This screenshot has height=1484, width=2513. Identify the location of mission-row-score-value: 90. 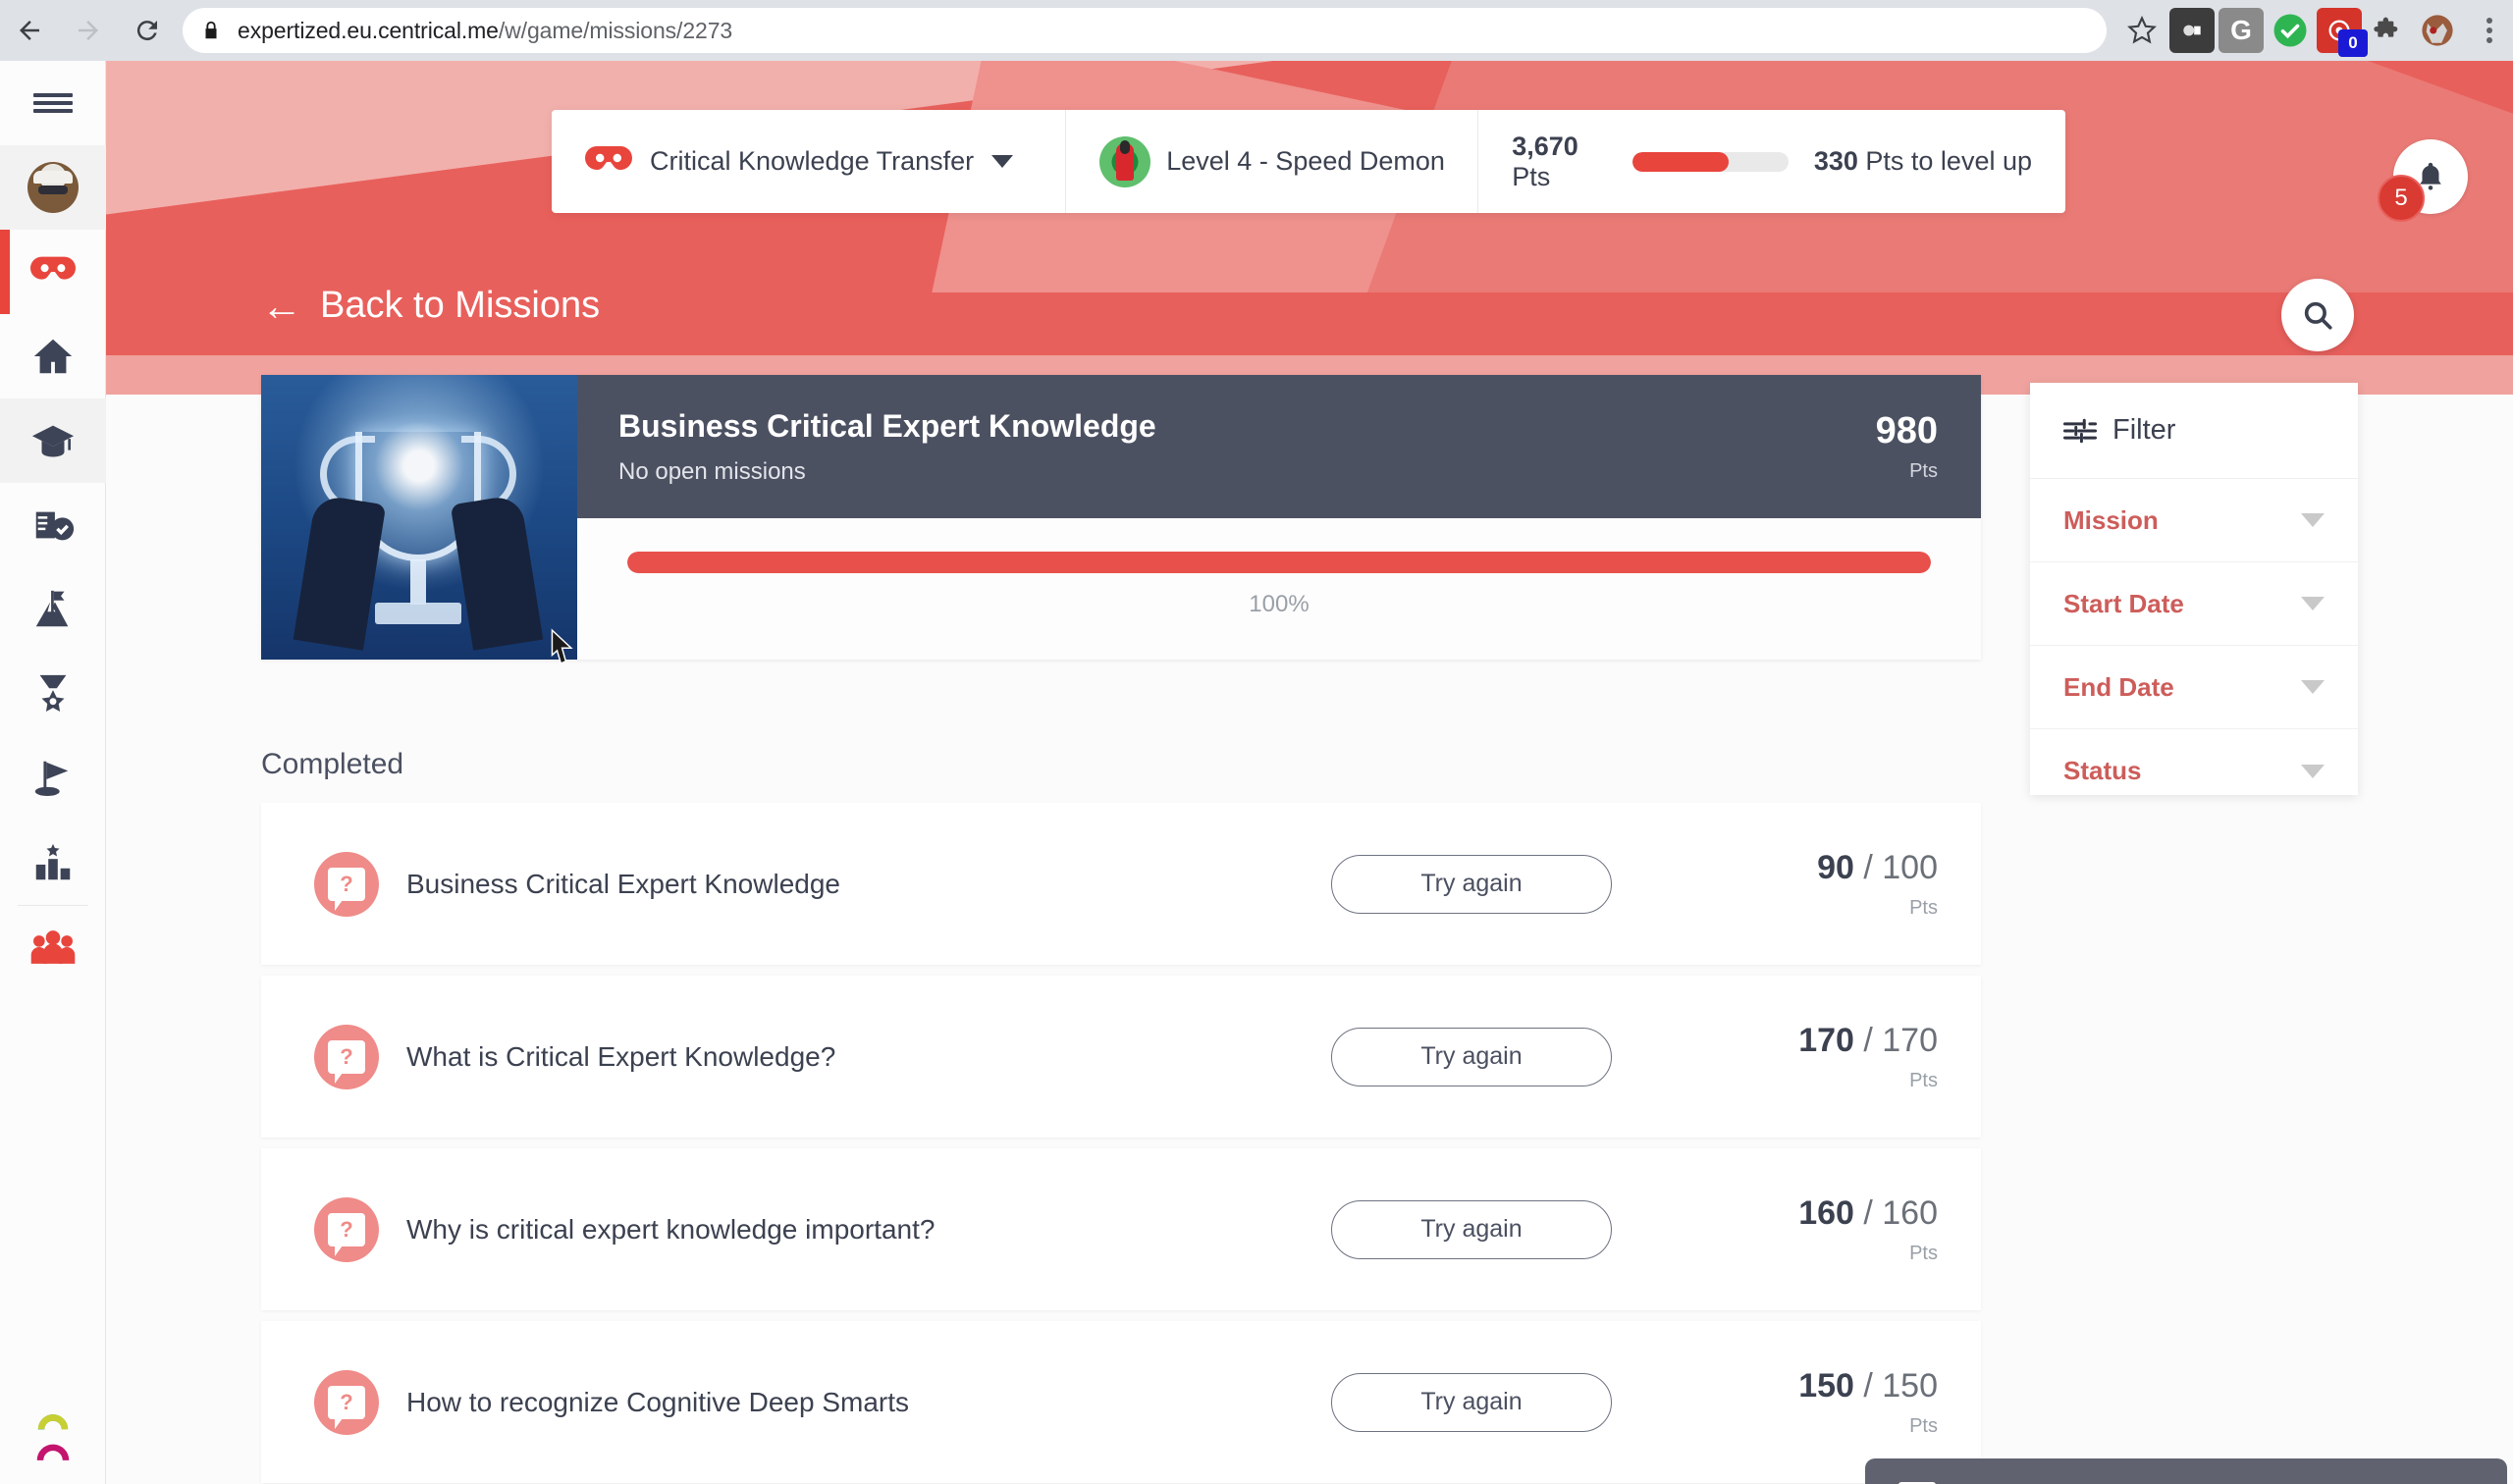
(1836, 867).